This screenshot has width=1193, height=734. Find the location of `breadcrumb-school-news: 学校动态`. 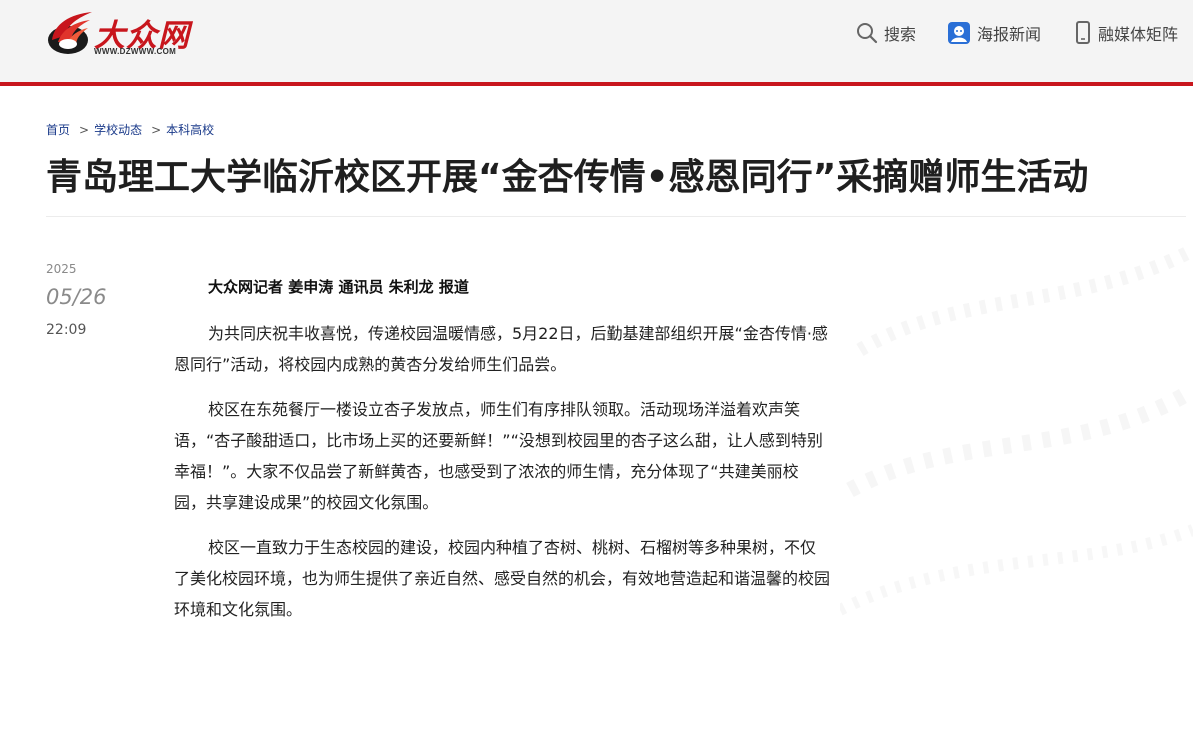

breadcrumb-school-news: 学校动态 is located at coordinates (118, 129).